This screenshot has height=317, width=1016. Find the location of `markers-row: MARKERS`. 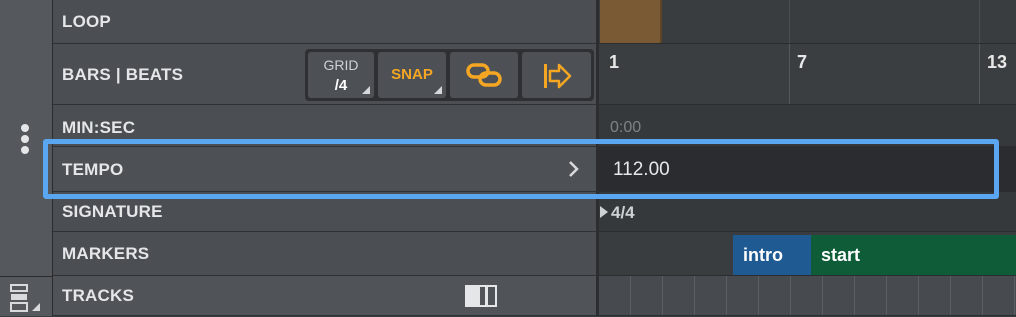

markers-row: MARKERS is located at coordinates (325, 254).